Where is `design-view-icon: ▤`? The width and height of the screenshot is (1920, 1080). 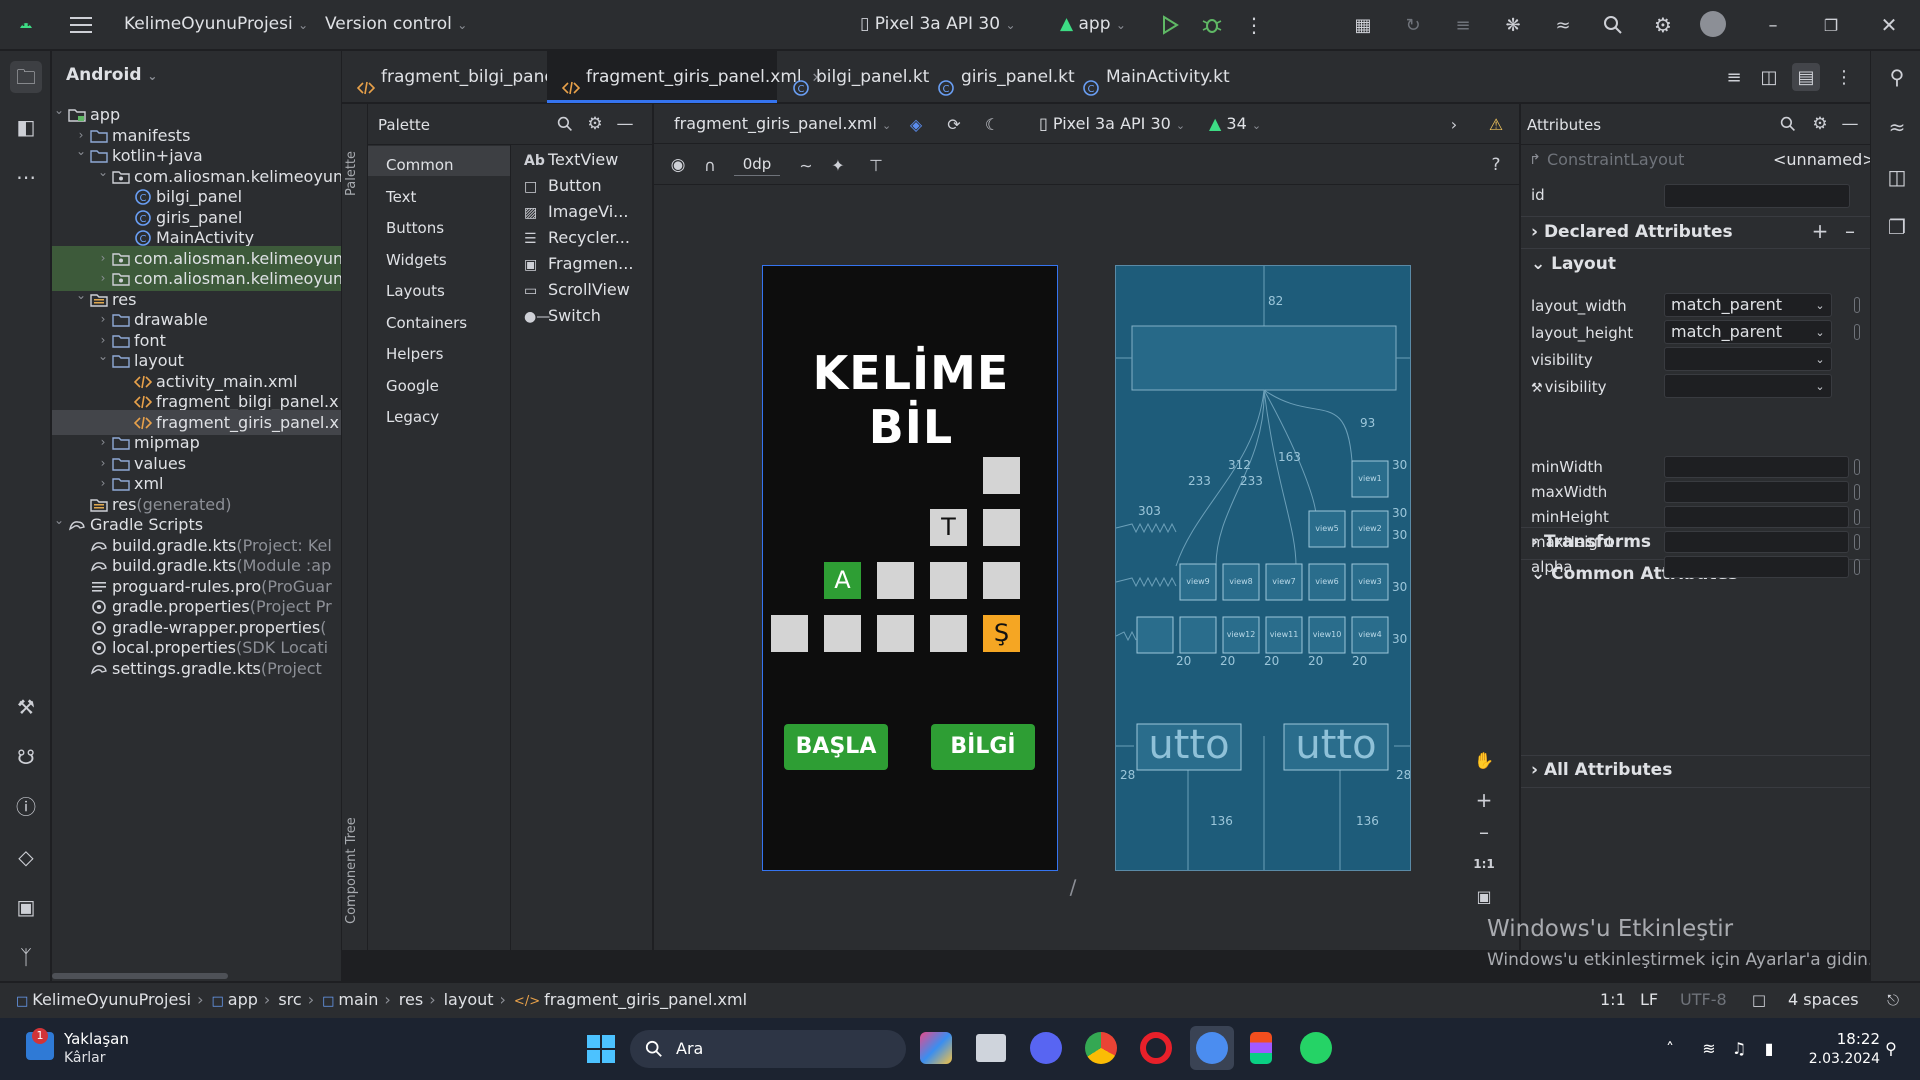
design-view-icon: ▤ is located at coordinates (1806, 77).